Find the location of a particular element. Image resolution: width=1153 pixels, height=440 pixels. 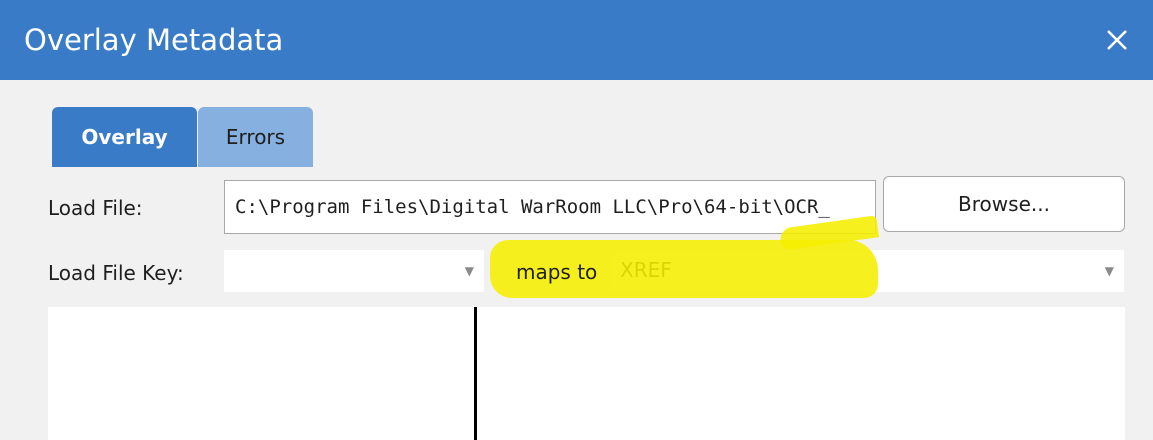

tab-errors: Errors is located at coordinates (255, 137).